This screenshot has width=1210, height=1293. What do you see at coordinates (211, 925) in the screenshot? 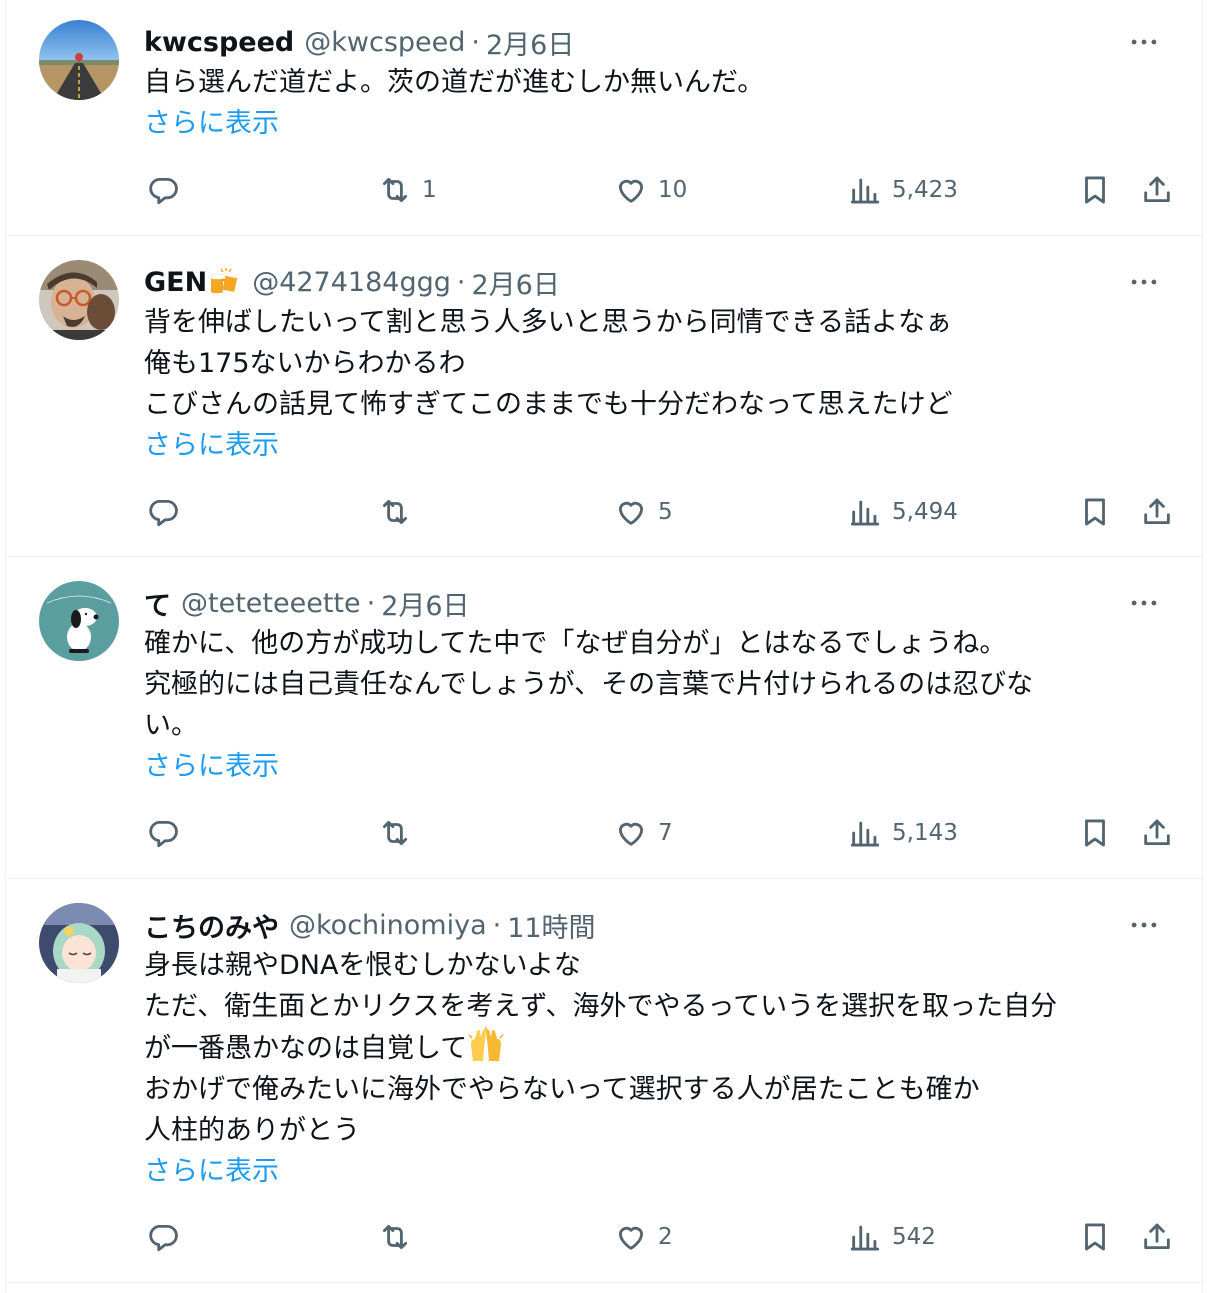
I see `display-name: こちのみや` at bounding box center [211, 925].